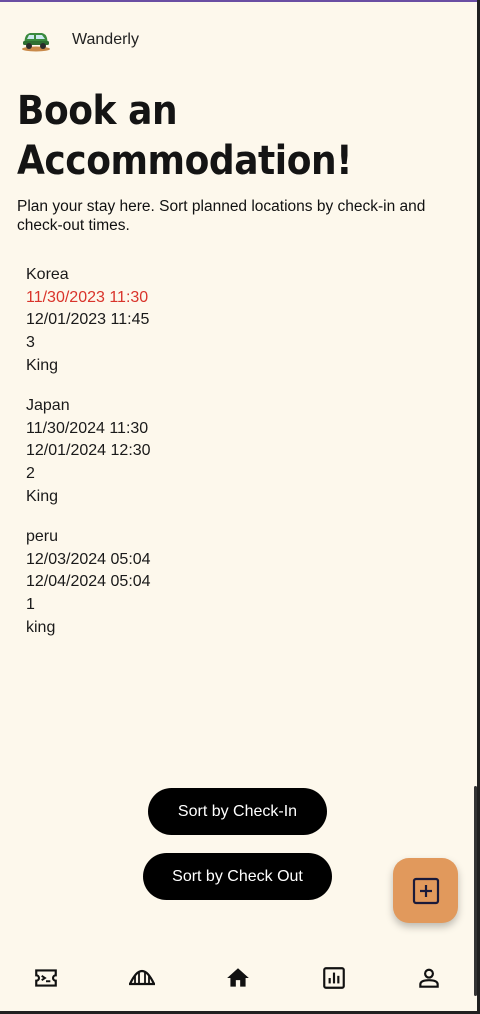 The height and width of the screenshot is (1014, 480). Describe the element at coordinates (41, 627) in the screenshot. I see `bed-type-text: king` at that location.